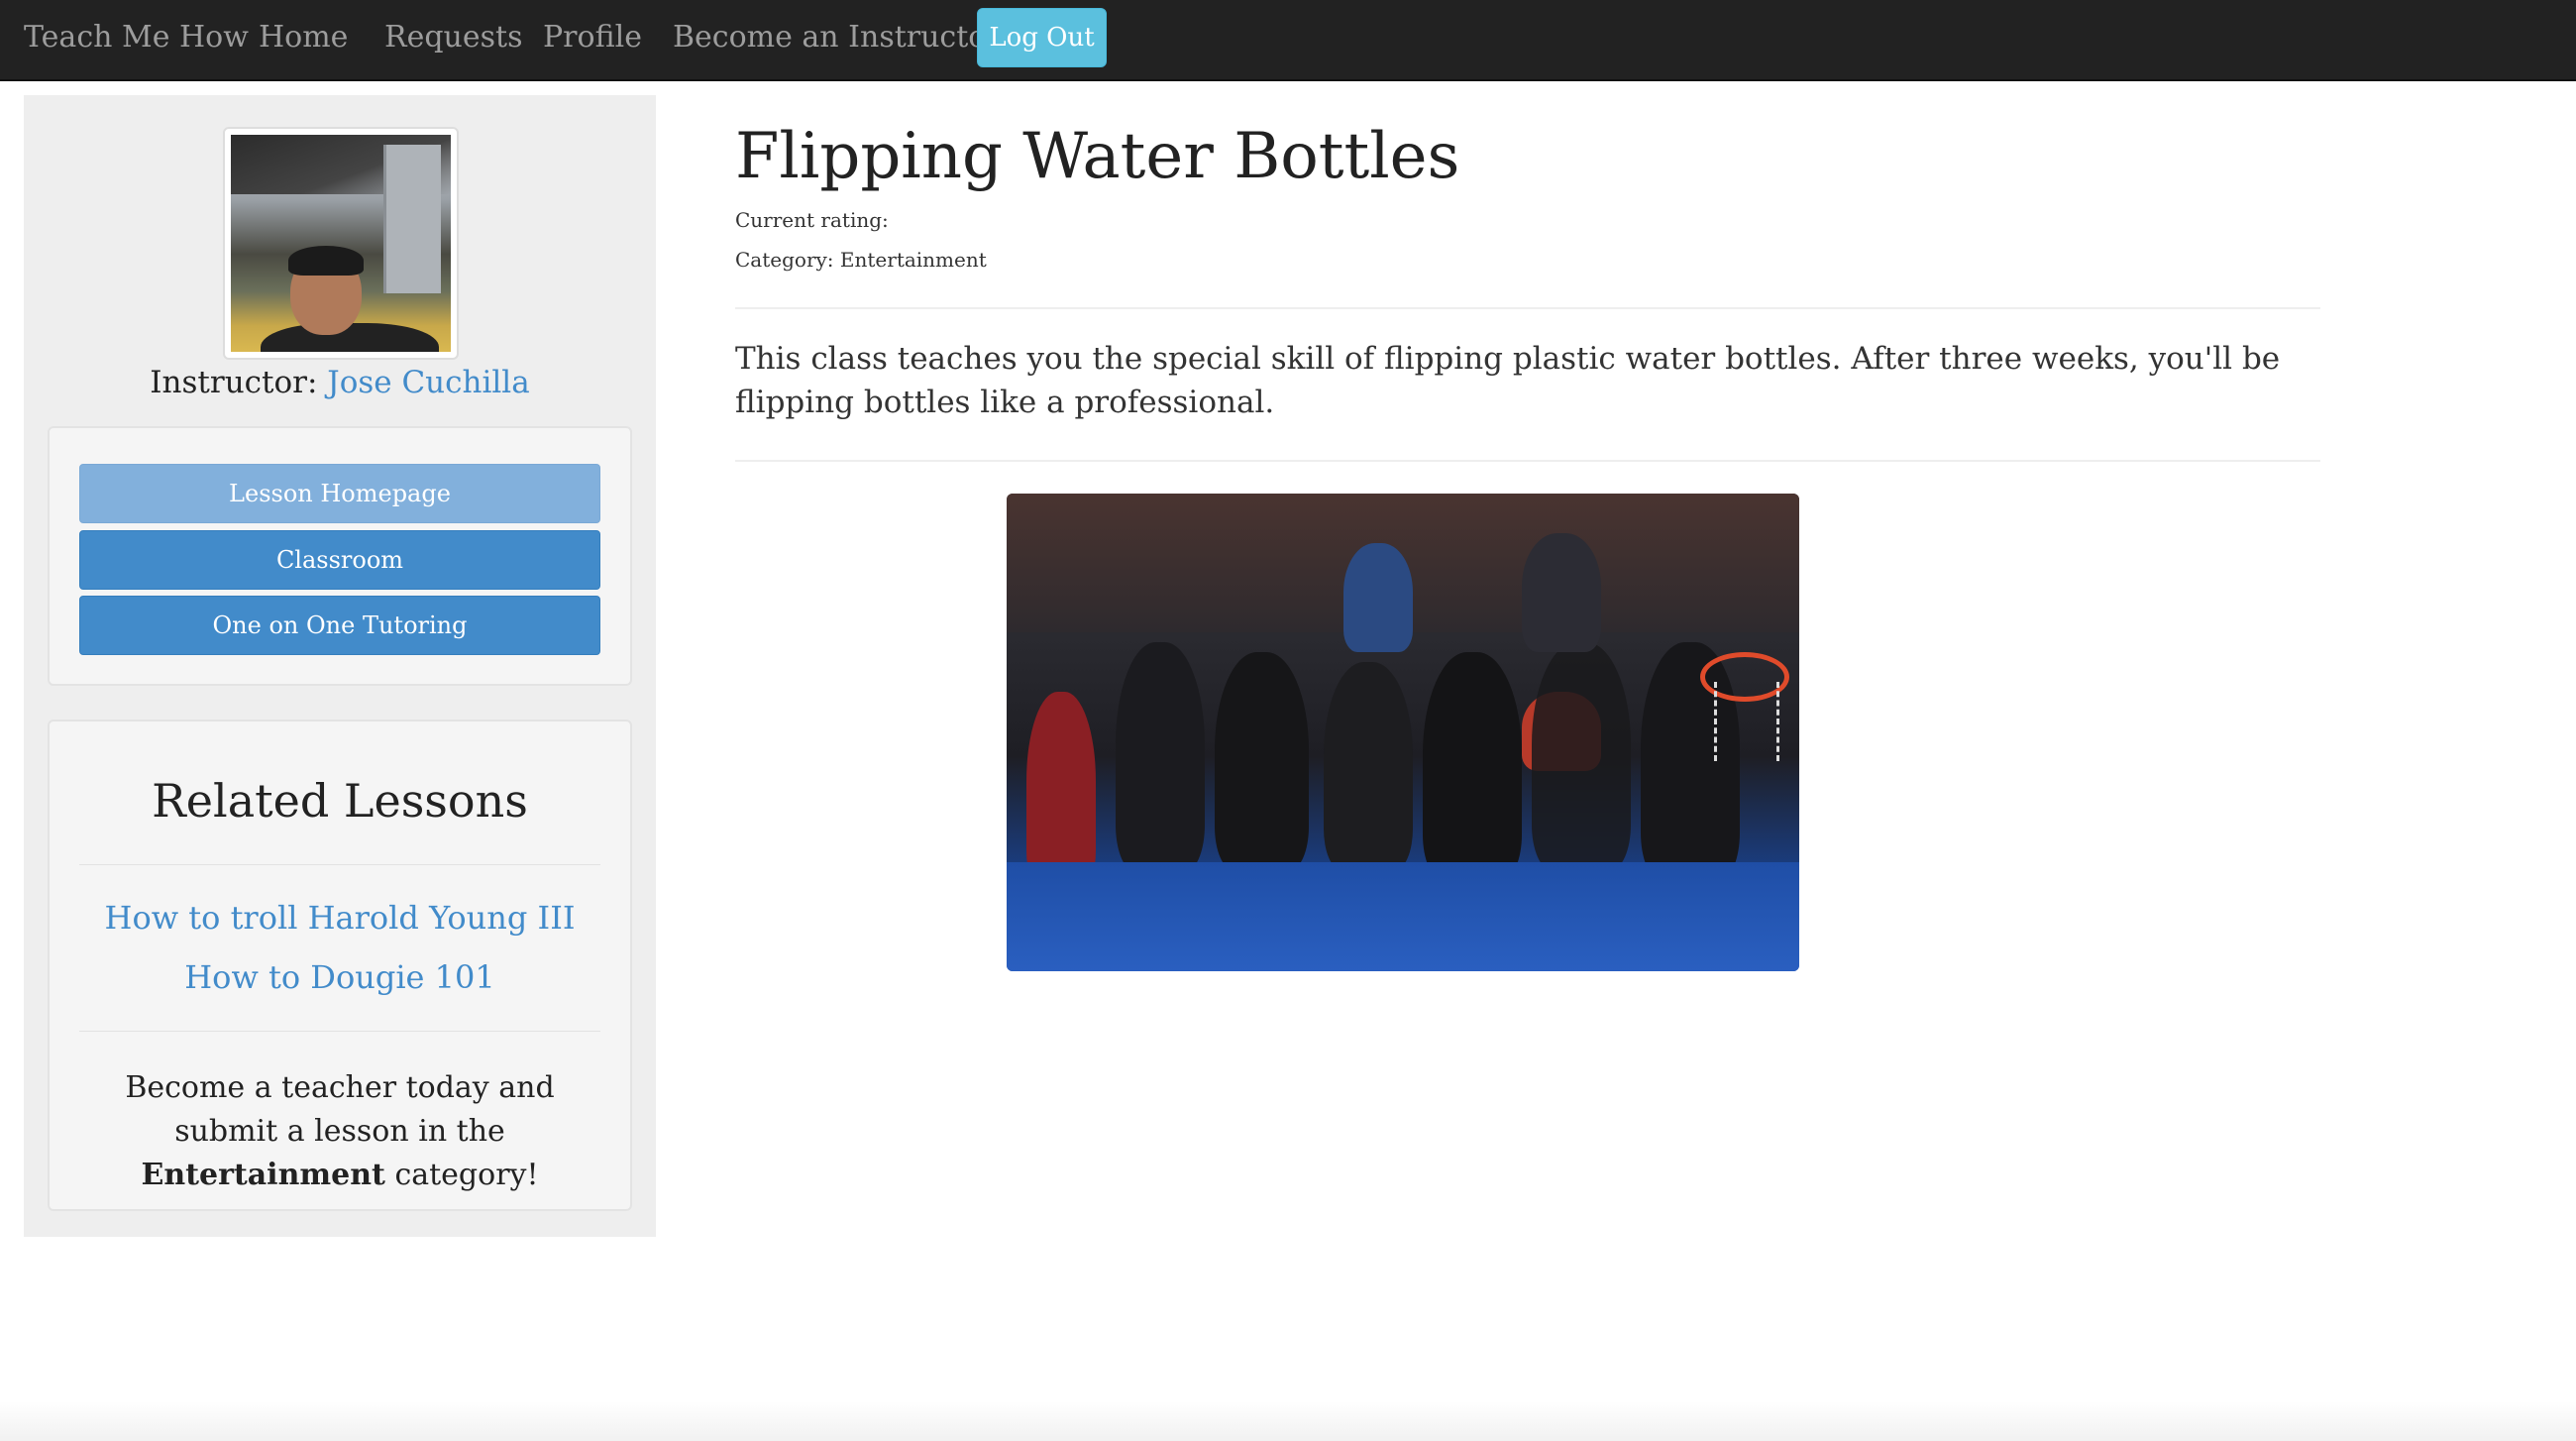 The height and width of the screenshot is (1441, 2576). I want to click on lesson-category: Category: Entertainment, so click(861, 260).